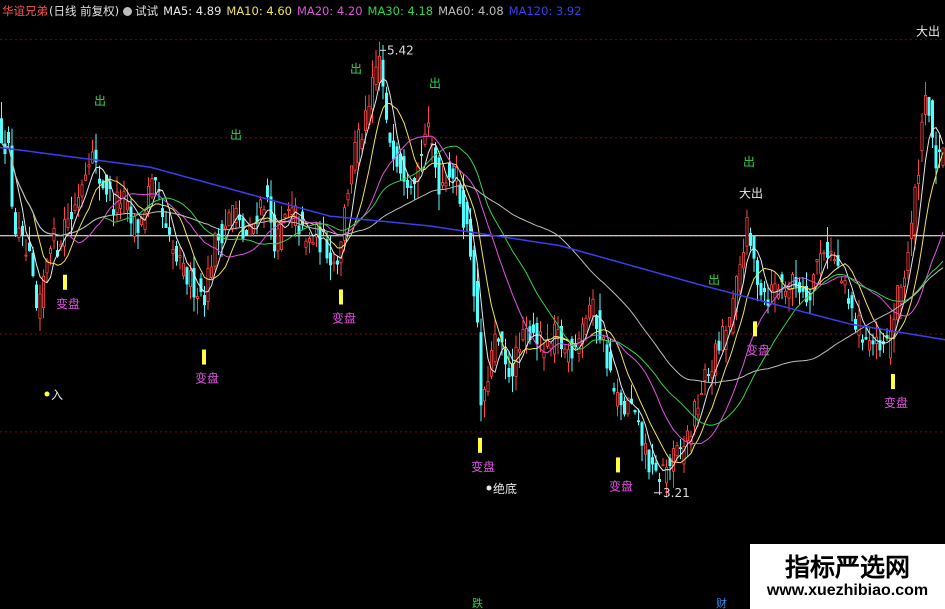  I want to click on low-price-label: 3.21, so click(676, 493).